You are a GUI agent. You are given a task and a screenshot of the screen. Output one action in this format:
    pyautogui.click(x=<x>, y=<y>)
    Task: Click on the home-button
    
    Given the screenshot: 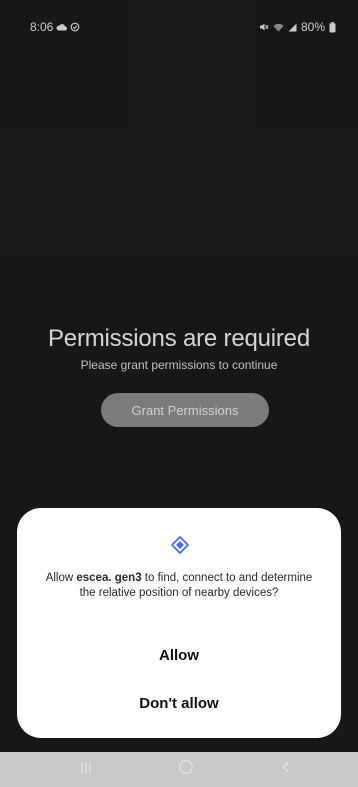 What is the action you would take?
    pyautogui.click(x=186, y=769)
    